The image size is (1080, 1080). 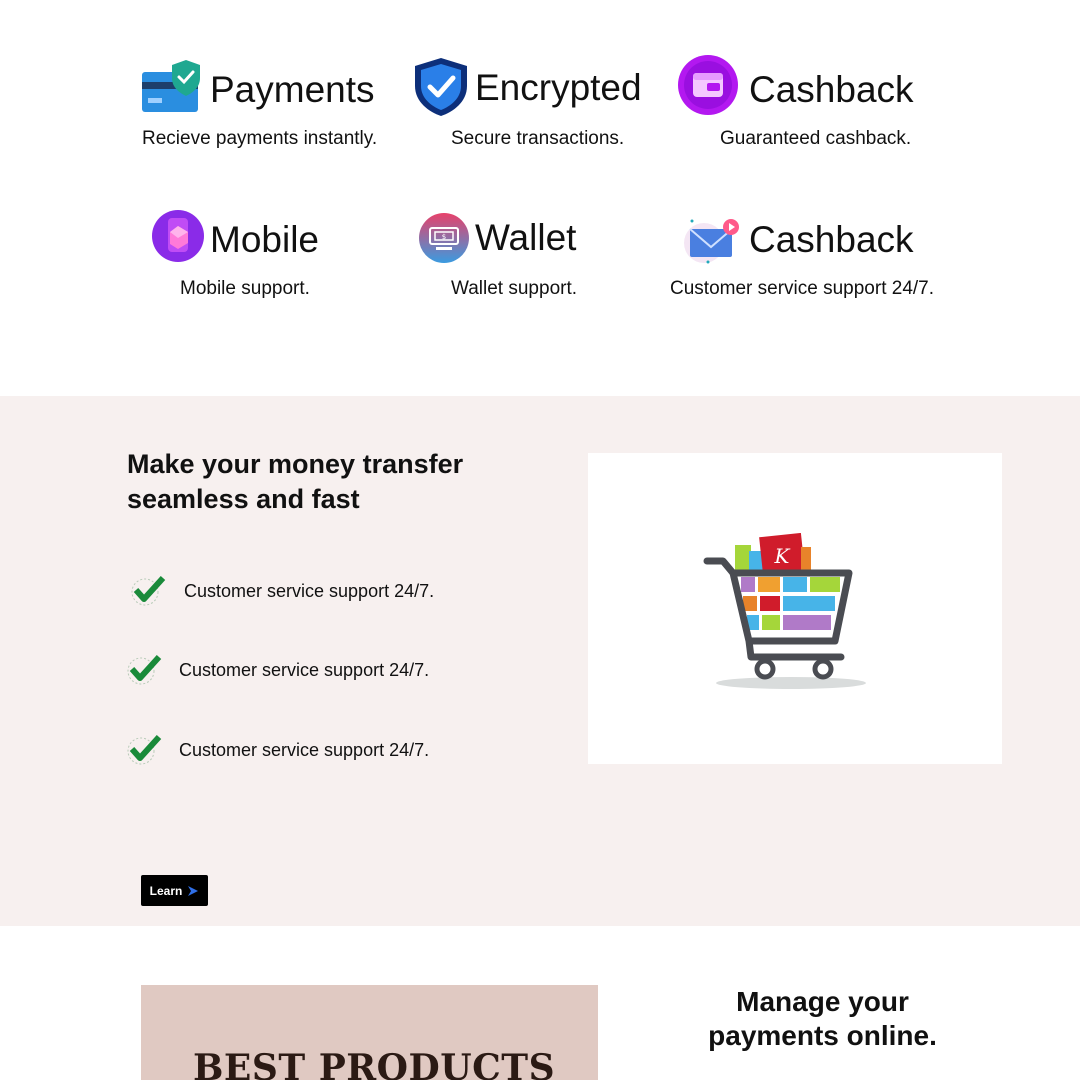 What do you see at coordinates (514, 288) in the screenshot?
I see `feature-desc: Wallet support.` at bounding box center [514, 288].